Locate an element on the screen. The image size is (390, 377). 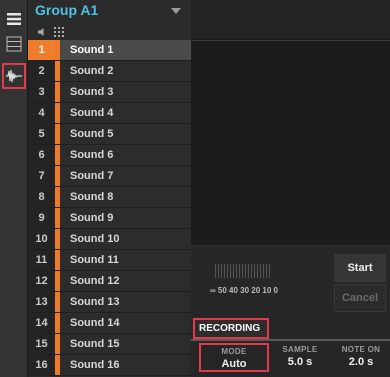
sound-number: 9 is located at coordinates (41, 218).